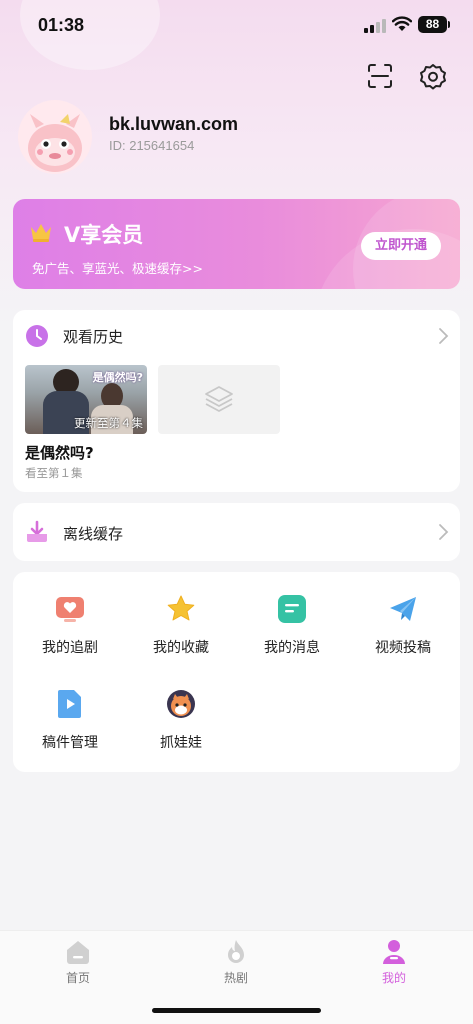  I want to click on tab-label: 我的, so click(393, 978).